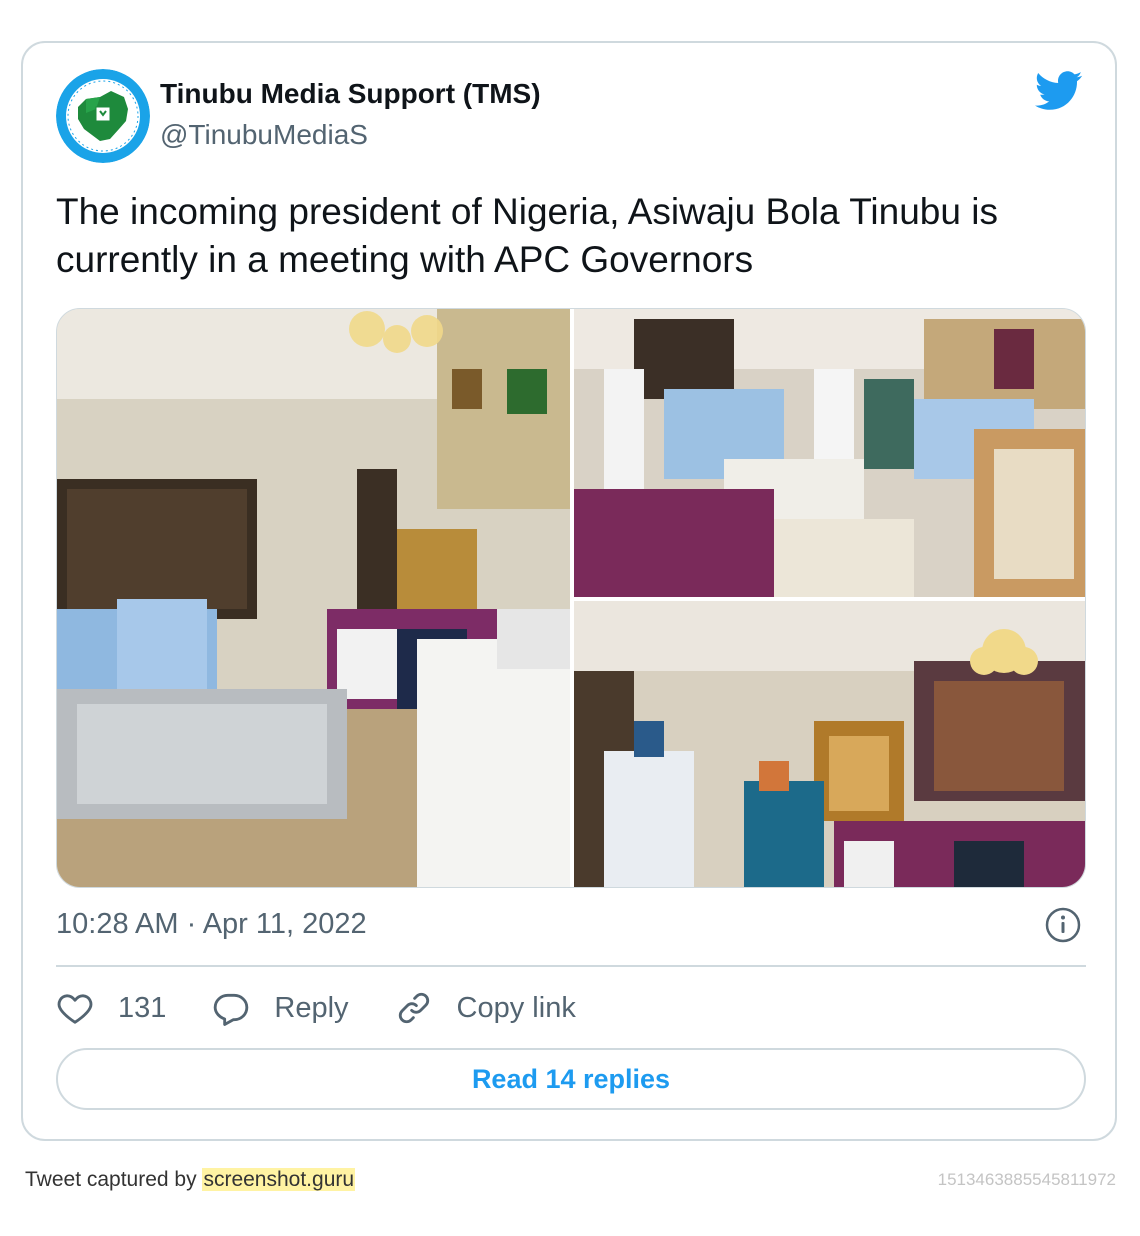 The height and width of the screenshot is (1236, 1140). I want to click on nigeria-map-emblem-icon, so click(103, 116).